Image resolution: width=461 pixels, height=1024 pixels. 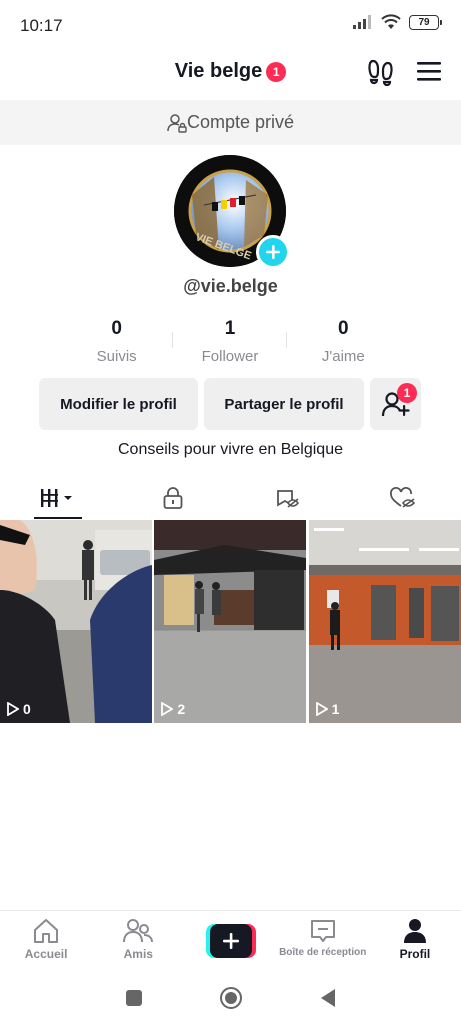 I want to click on tab-videos, so click(x=57, y=498).